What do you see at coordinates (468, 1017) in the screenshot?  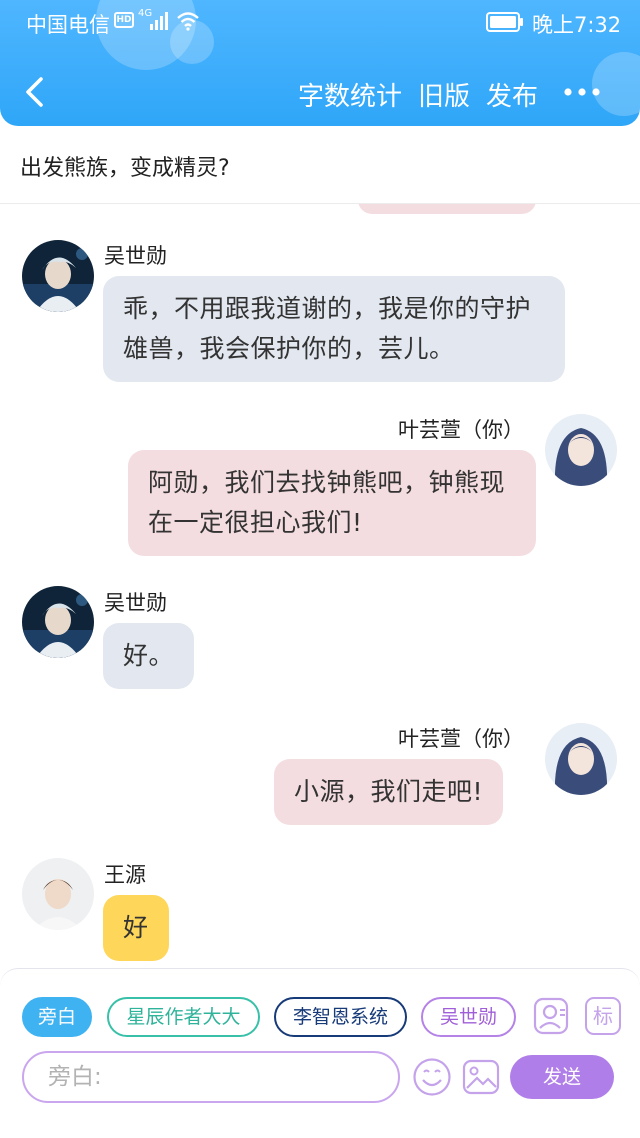 I see `role-chip-wu-shixun: 吴世勋` at bounding box center [468, 1017].